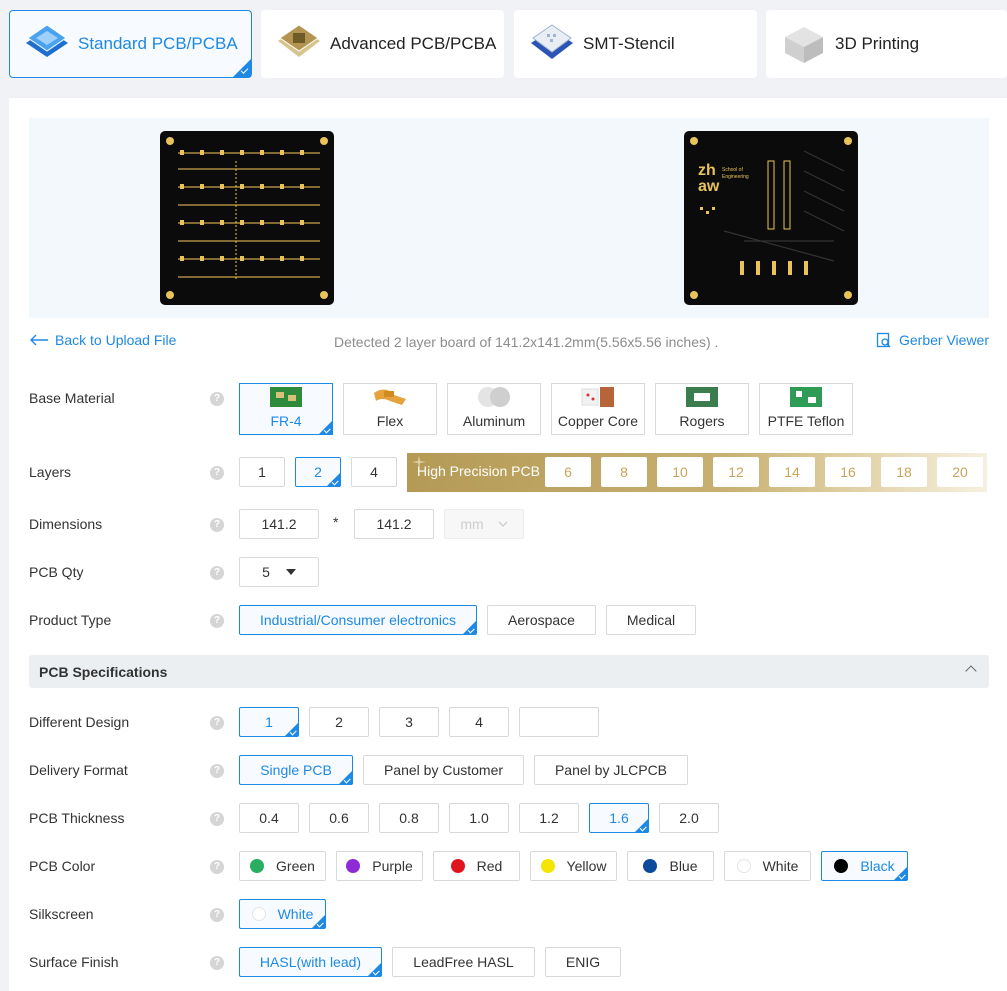  What do you see at coordinates (77, 818) in the screenshot?
I see `pcb-thickness-label: PCB Thickness` at bounding box center [77, 818].